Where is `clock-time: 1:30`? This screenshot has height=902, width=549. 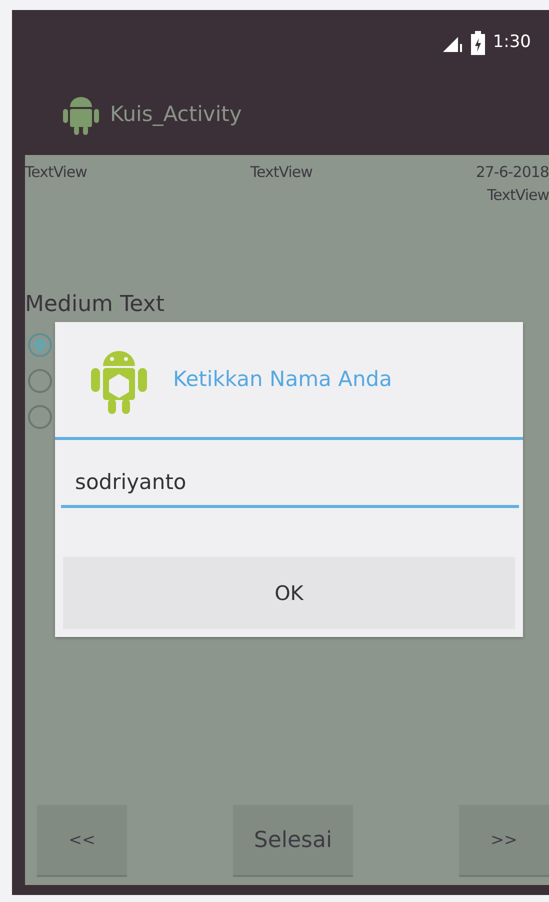 clock-time: 1:30 is located at coordinates (511, 42).